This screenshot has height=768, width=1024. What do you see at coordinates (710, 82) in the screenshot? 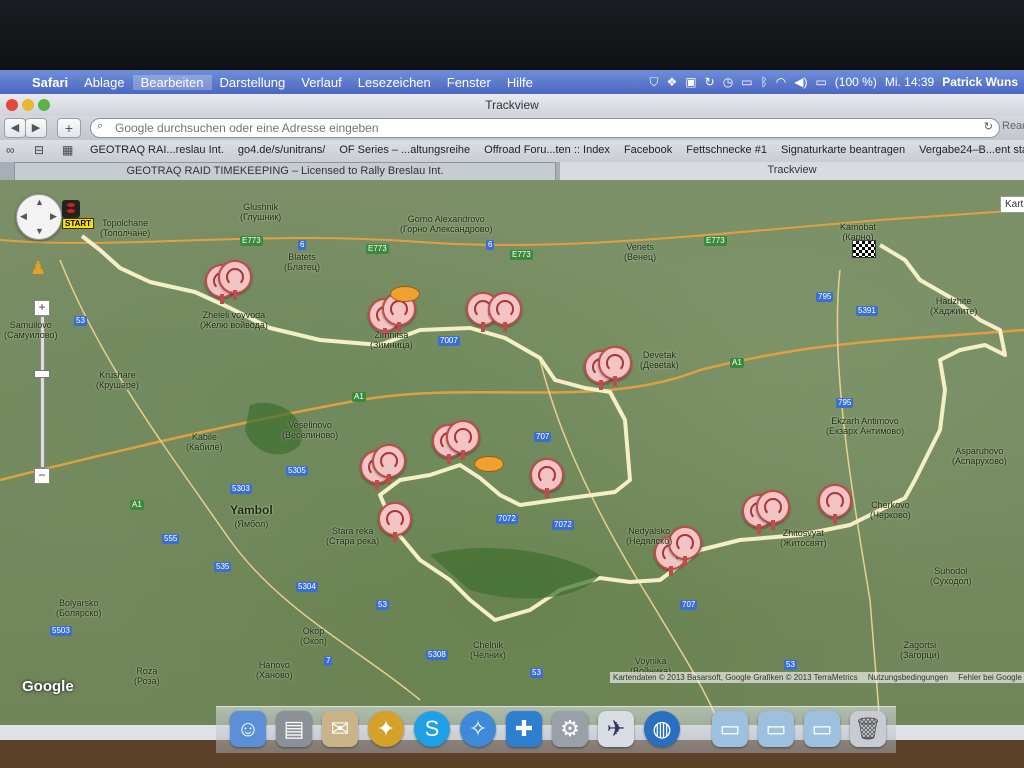
I see `sync-icon: ↻` at bounding box center [710, 82].